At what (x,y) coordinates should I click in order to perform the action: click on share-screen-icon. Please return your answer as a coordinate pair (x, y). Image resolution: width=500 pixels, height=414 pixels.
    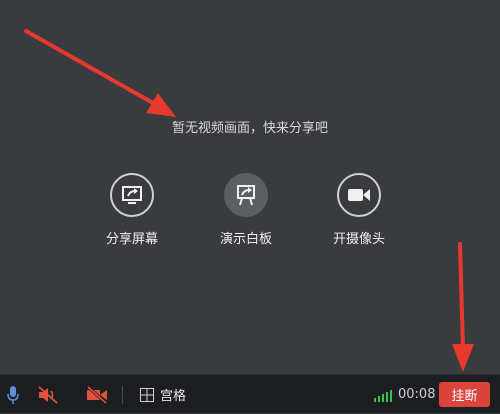
    Looking at the image, I should click on (132, 195).